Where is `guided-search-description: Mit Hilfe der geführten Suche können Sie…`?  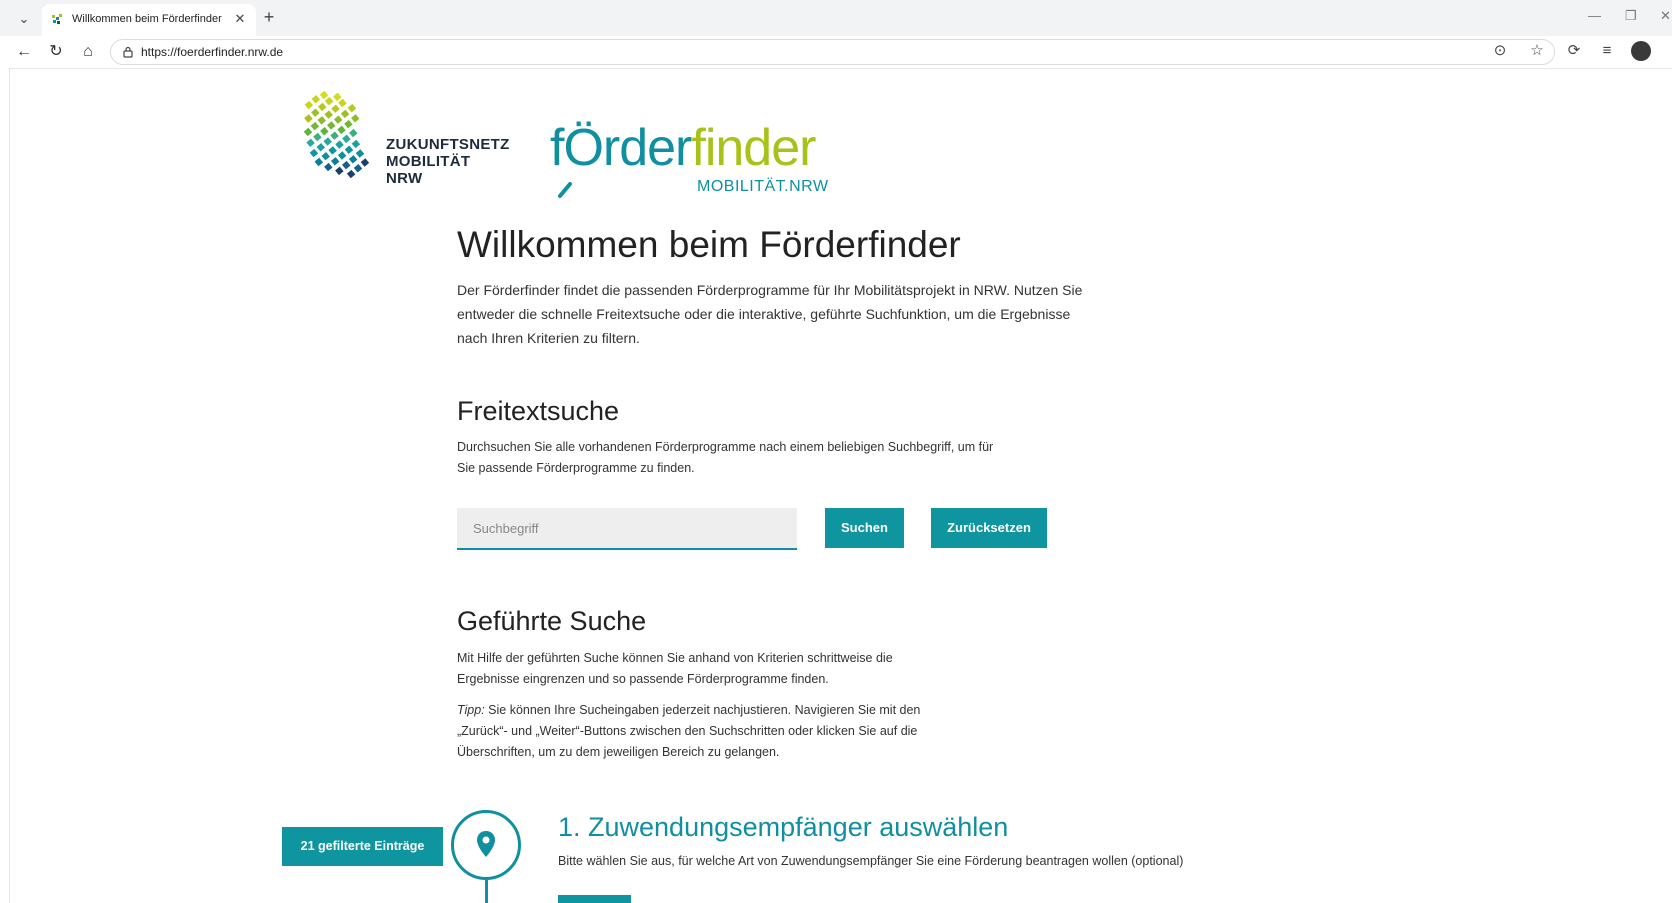
guided-search-description: Mit Hilfe der geführten Suche können Sie… is located at coordinates (675, 668).